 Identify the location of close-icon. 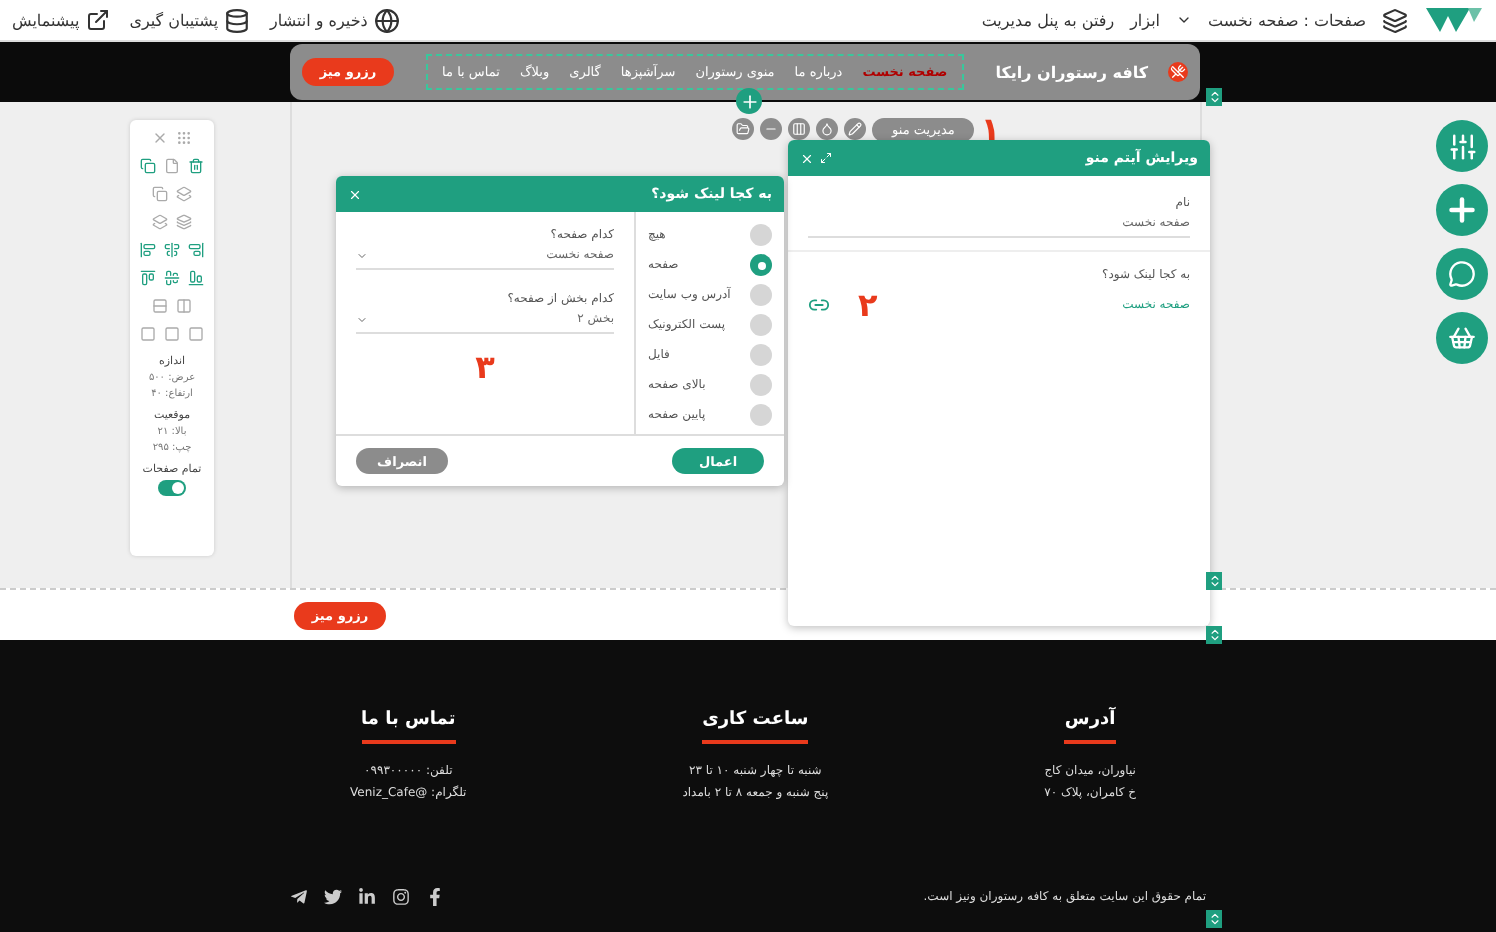
(160, 138).